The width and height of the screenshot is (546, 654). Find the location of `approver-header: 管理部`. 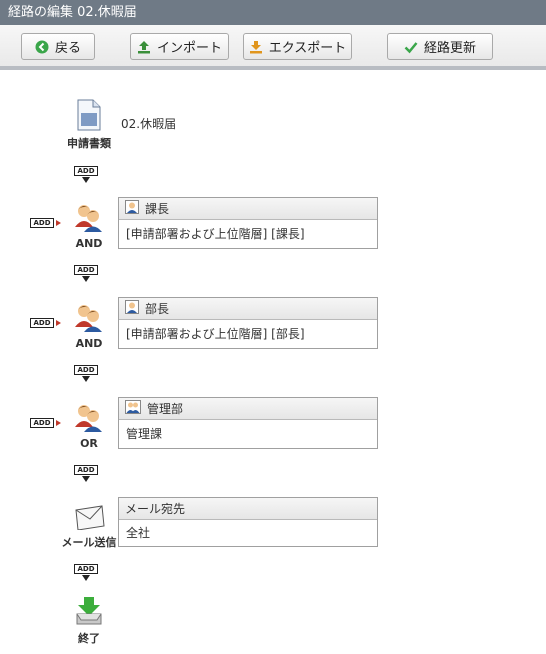

approver-header: 管理部 is located at coordinates (165, 409).